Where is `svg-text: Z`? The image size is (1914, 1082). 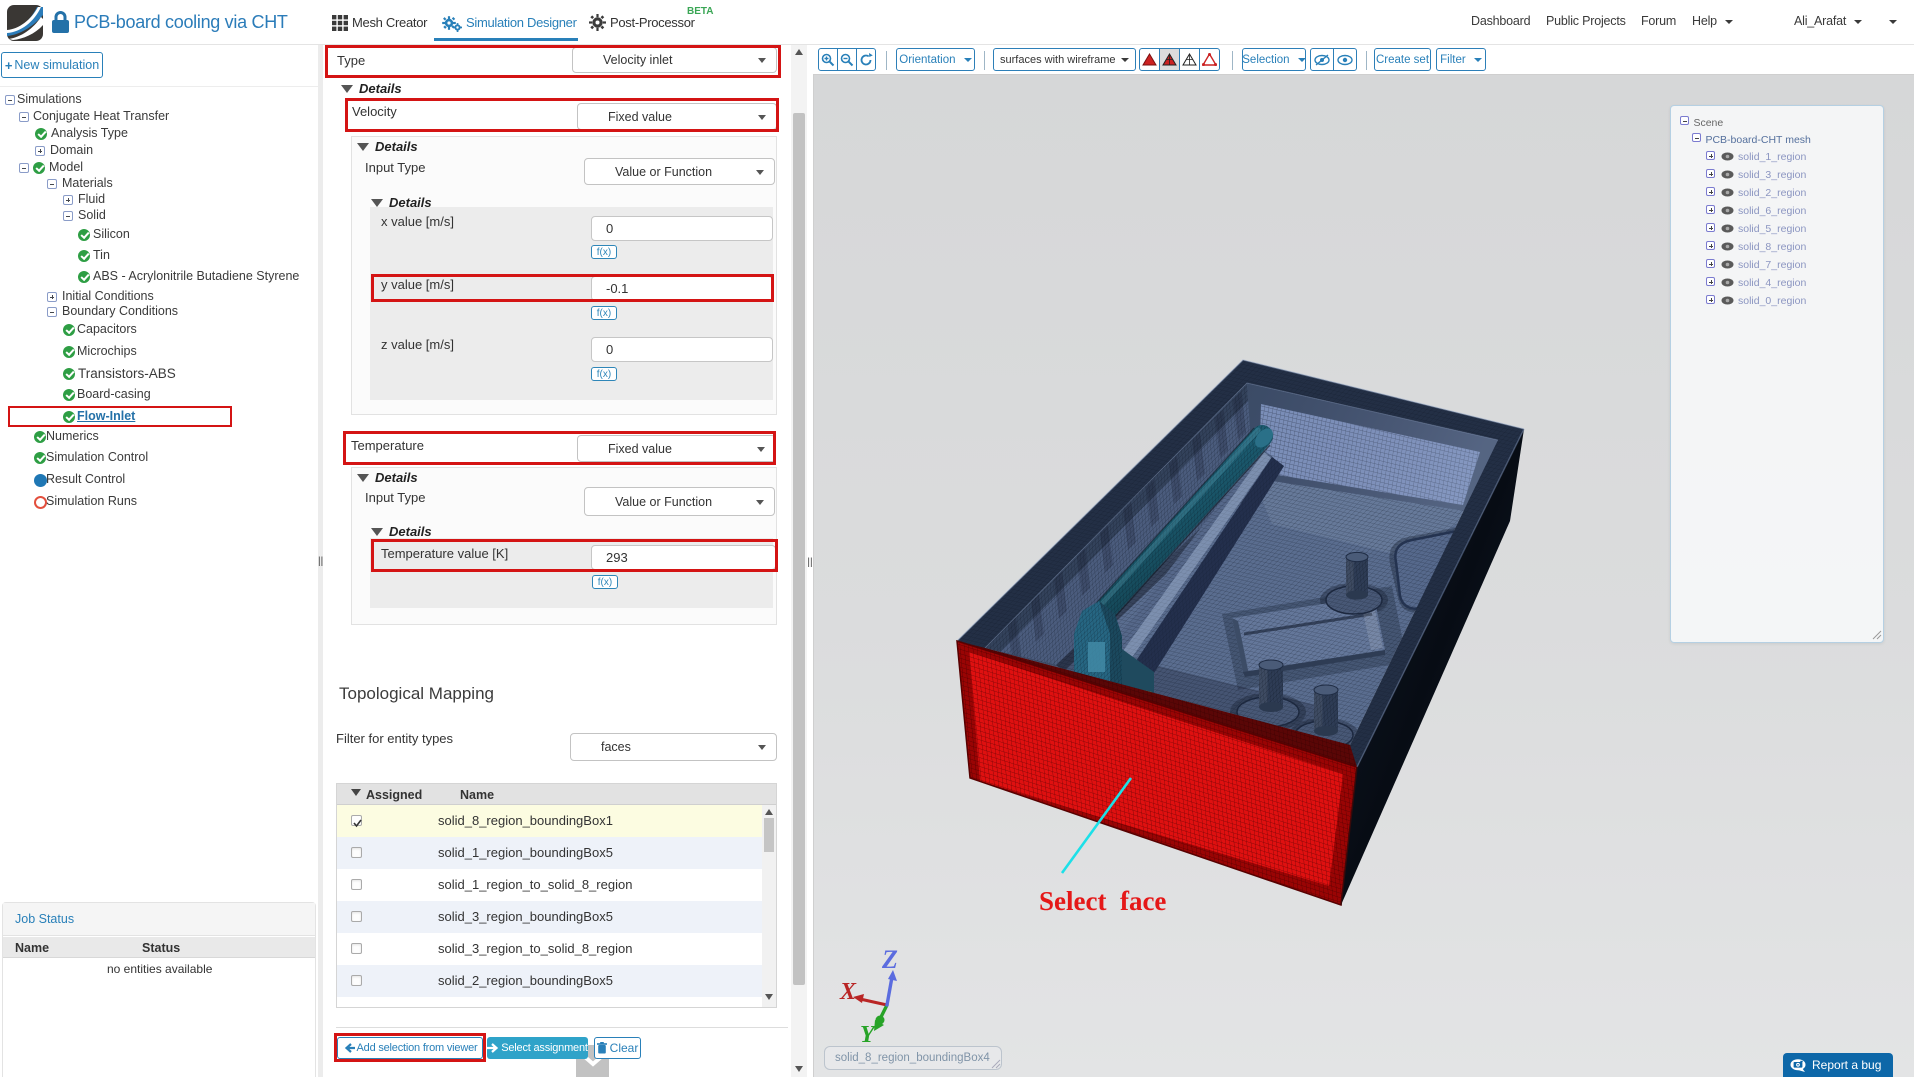
svg-text: Z is located at coordinates (889, 959).